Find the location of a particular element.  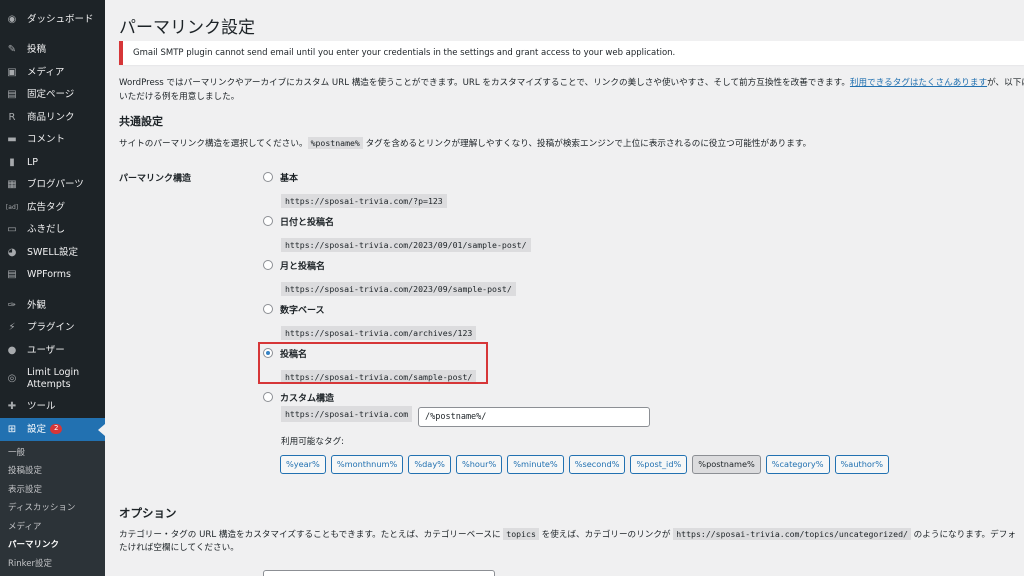

permalink-structure-label: パーマリンク構造 is located at coordinates (155, 179).